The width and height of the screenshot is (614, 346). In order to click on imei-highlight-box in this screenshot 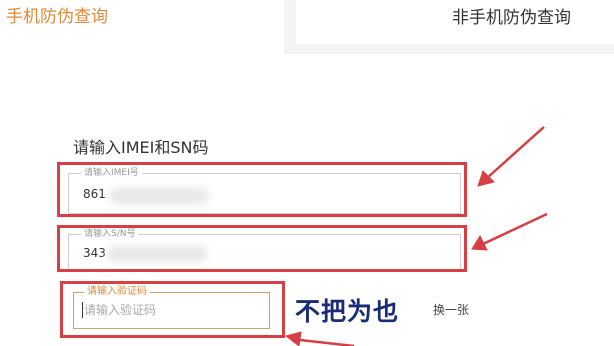, I will do `click(262, 189)`.